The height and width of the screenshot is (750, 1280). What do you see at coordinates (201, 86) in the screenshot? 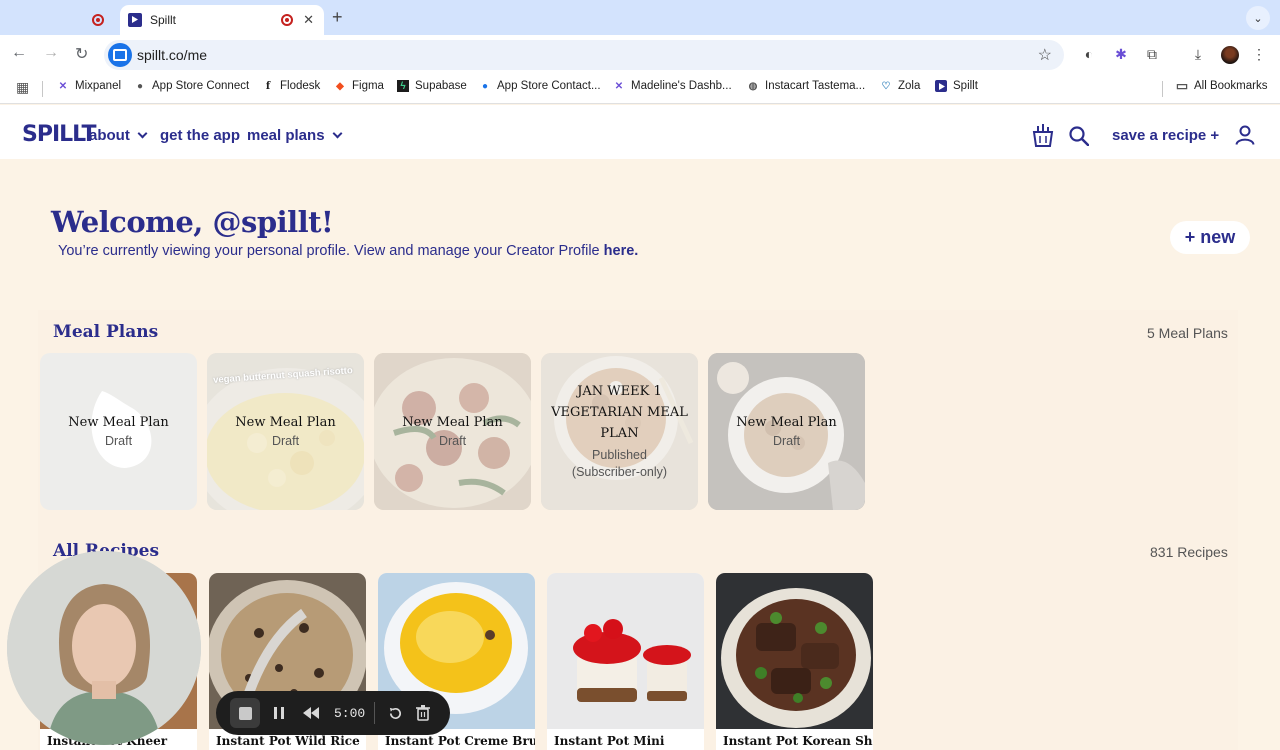
I see `bookmark-label: App Store Connect` at bounding box center [201, 86].